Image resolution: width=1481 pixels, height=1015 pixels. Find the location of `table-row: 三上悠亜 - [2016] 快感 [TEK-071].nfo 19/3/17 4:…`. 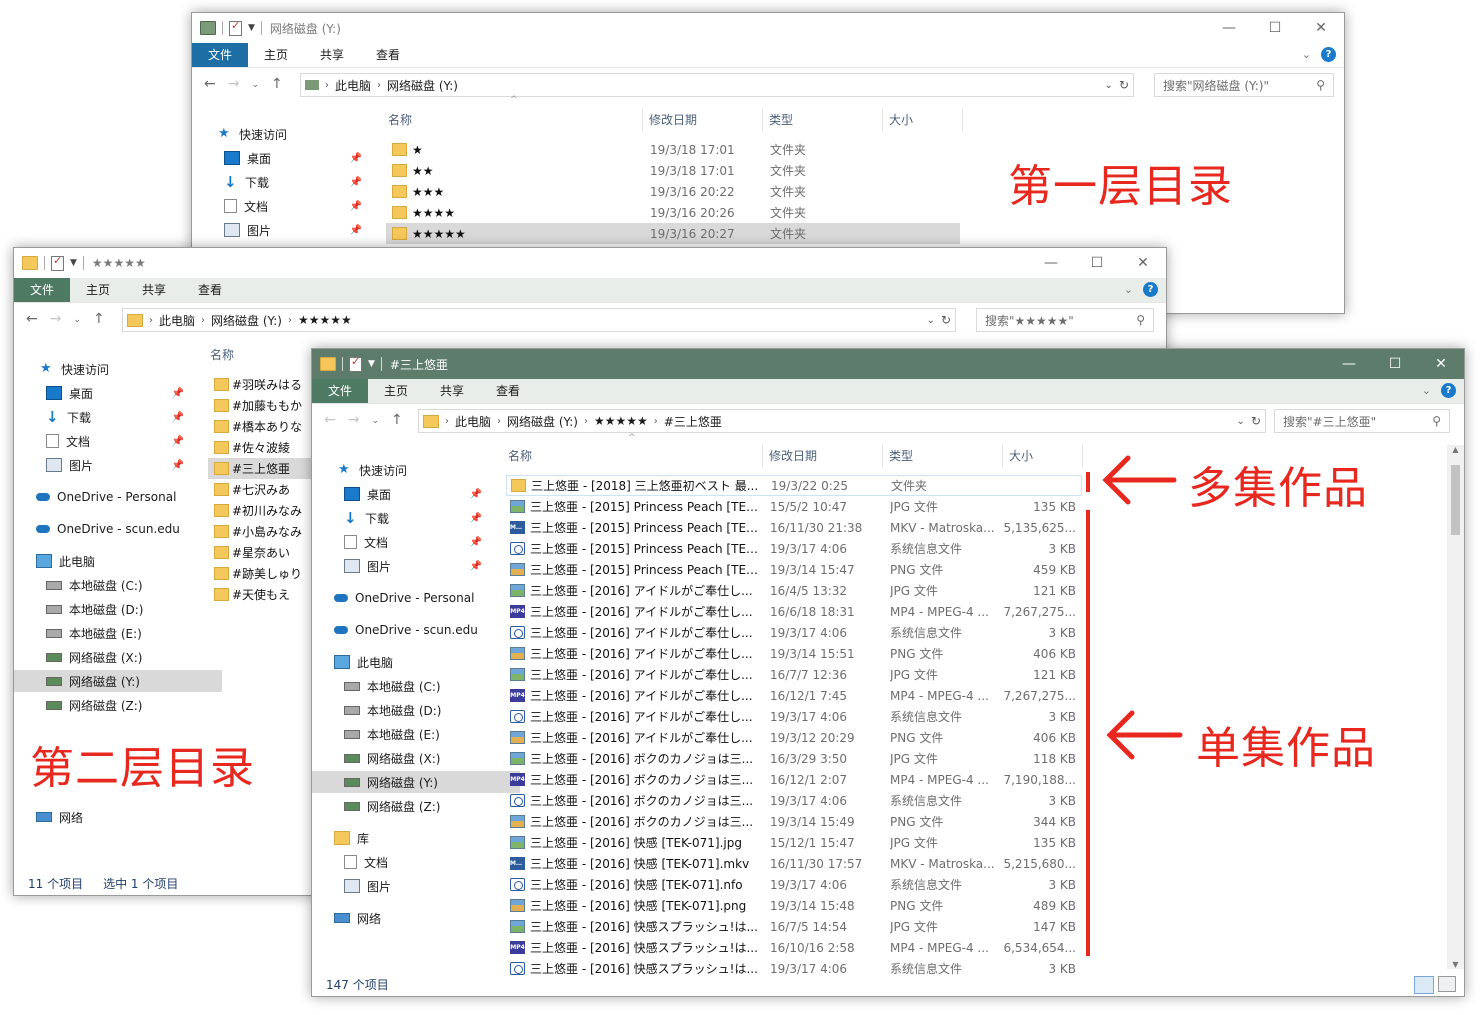

table-row: 三上悠亜 - [2016] 快感 [TEK-071].nfo 19/3/17 4:… is located at coordinates (794, 884).